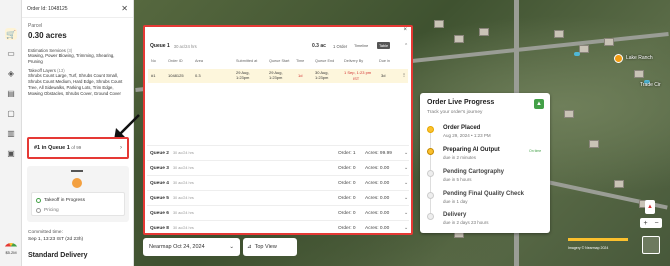  Describe the element at coordinates (406, 46) in the screenshot. I see `chevron-up-icon: ⌃` at that location.